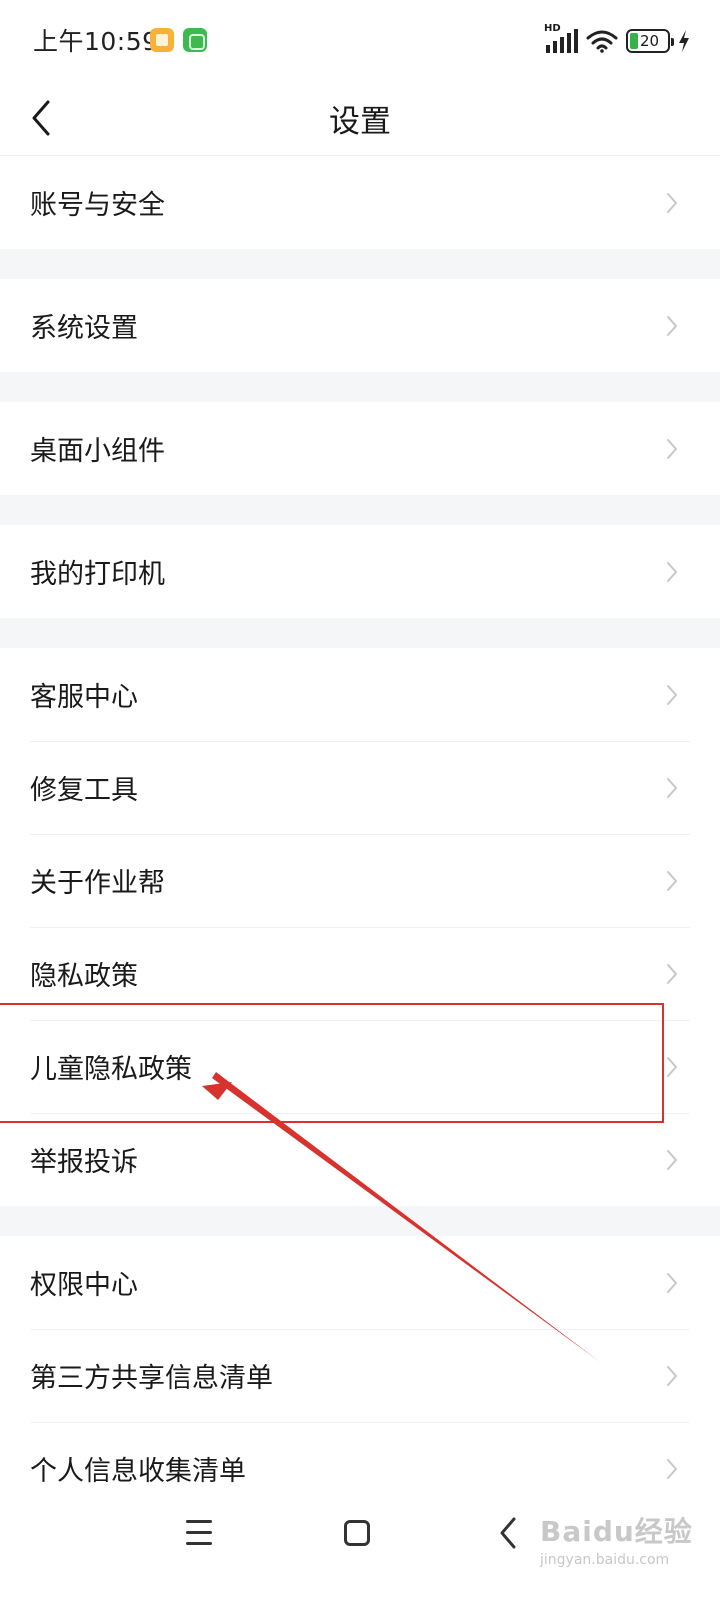 Image resolution: width=720 pixels, height=1600 pixels. I want to click on nav-back-icon, so click(508, 1533).